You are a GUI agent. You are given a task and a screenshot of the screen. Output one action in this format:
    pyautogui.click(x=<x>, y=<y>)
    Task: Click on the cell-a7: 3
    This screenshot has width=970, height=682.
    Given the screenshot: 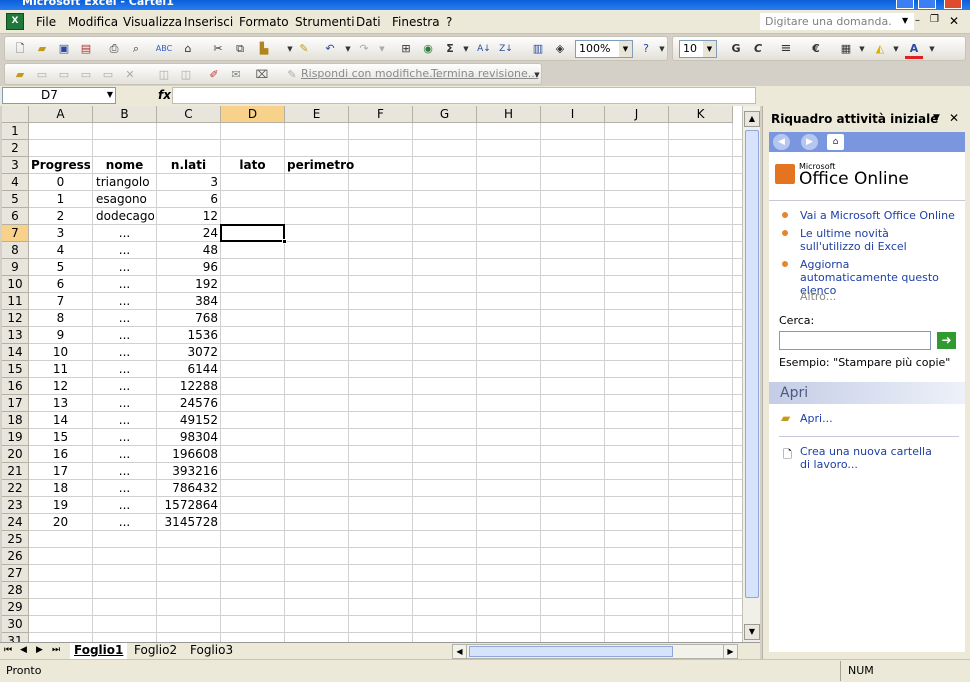 What is the action you would take?
    pyautogui.click(x=60, y=233)
    